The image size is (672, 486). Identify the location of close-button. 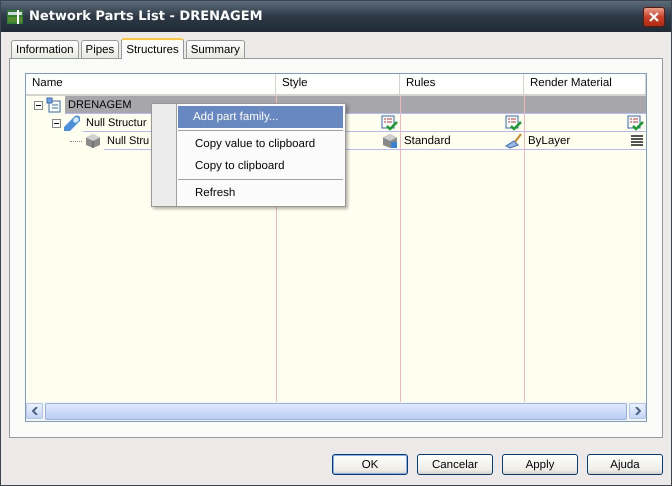
(654, 16).